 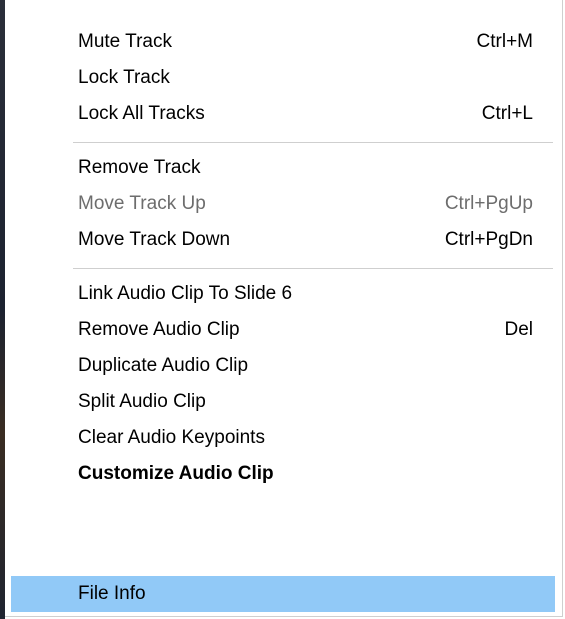 What do you see at coordinates (142, 203) in the screenshot?
I see `menu-item-label: Move Track Up` at bounding box center [142, 203].